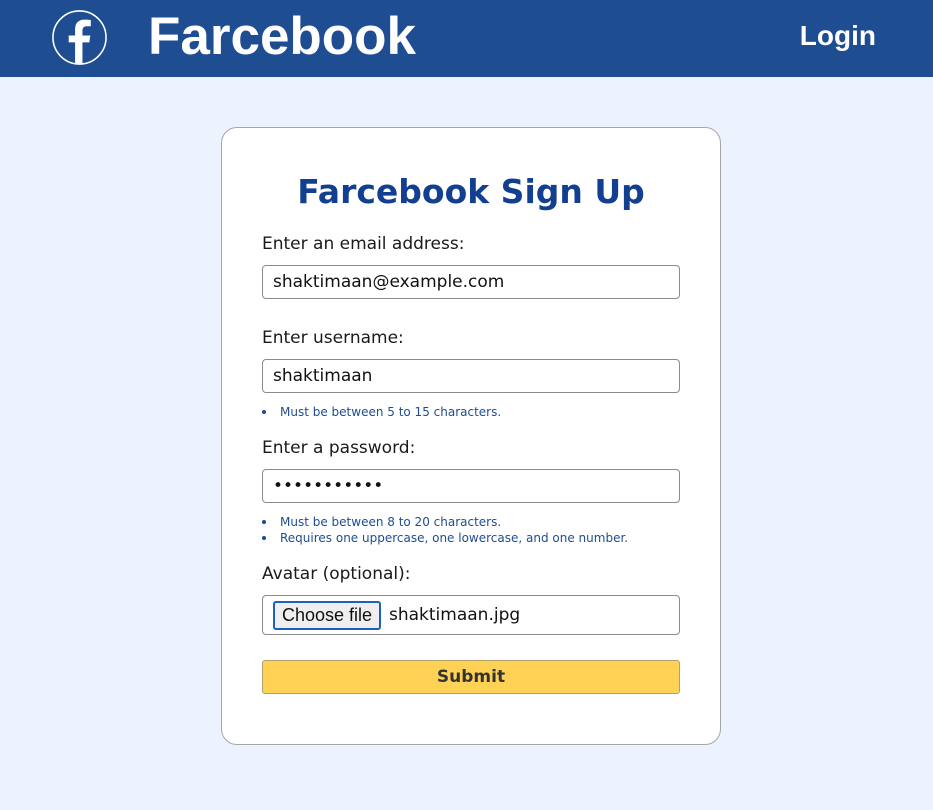  What do you see at coordinates (455, 615) in the screenshot?
I see `selected-file-name: shaktimaan.jpg` at bounding box center [455, 615].